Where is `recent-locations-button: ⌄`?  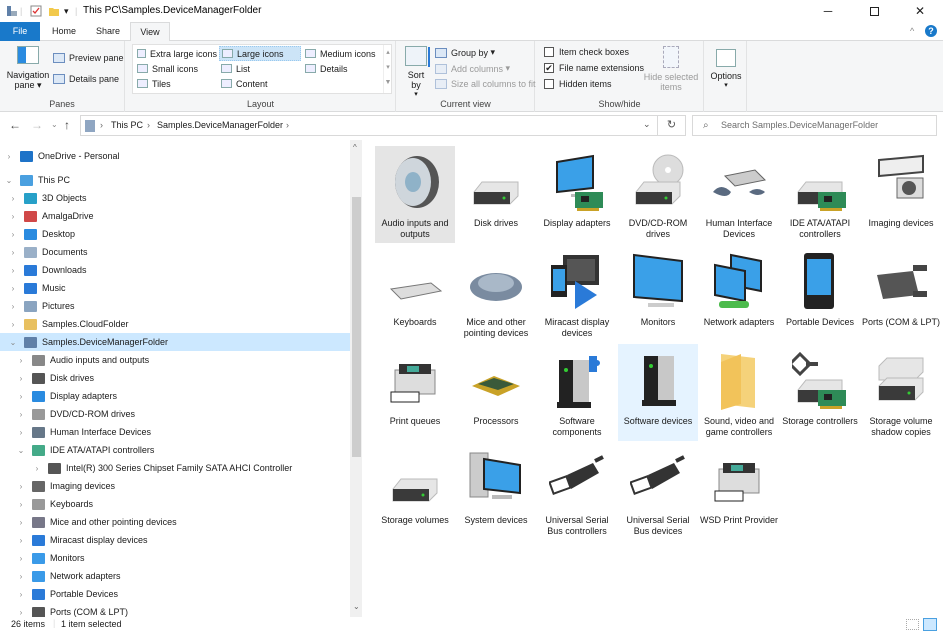 recent-locations-button: ⌄ is located at coordinates (54, 124).